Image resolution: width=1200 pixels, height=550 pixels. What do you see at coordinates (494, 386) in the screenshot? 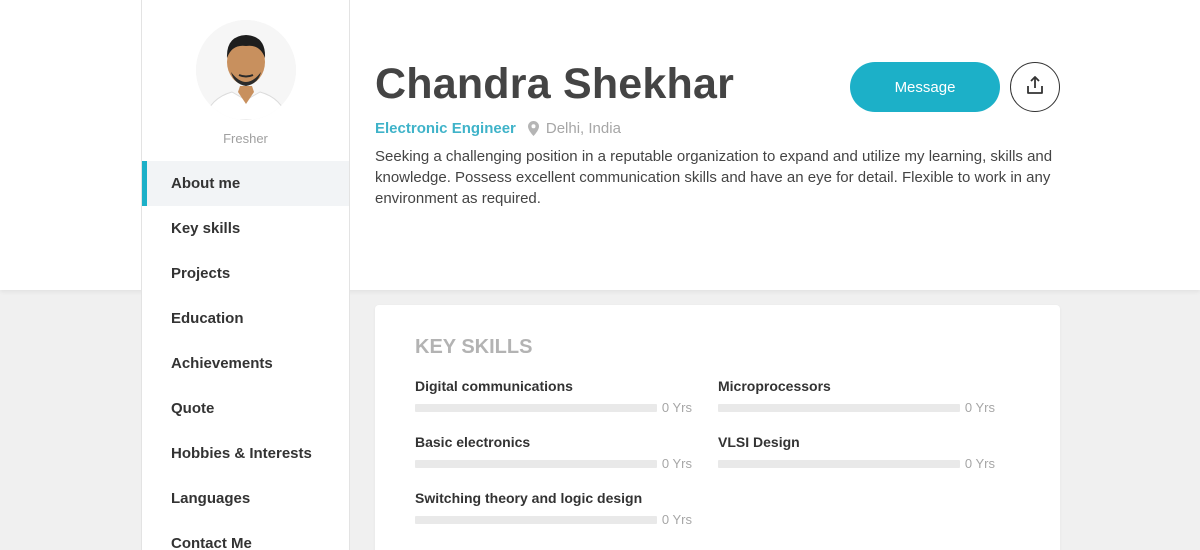
I see `skill-name: Digital communications` at bounding box center [494, 386].